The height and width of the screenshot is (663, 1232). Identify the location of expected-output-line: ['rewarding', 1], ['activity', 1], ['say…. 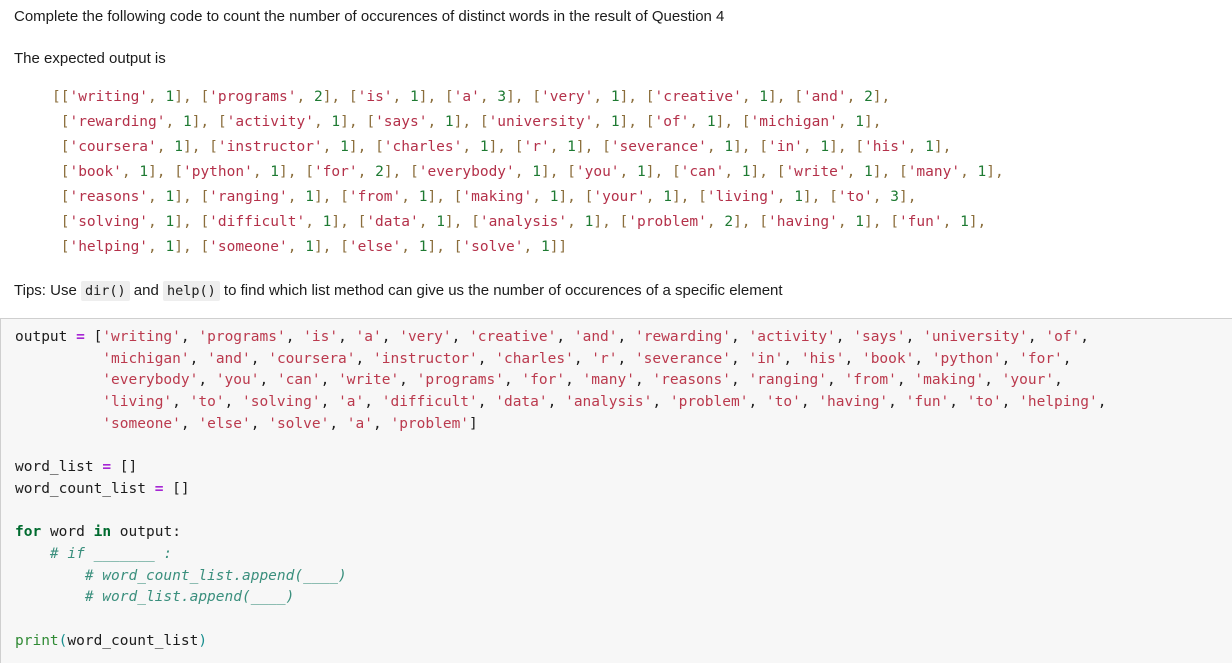
(467, 122).